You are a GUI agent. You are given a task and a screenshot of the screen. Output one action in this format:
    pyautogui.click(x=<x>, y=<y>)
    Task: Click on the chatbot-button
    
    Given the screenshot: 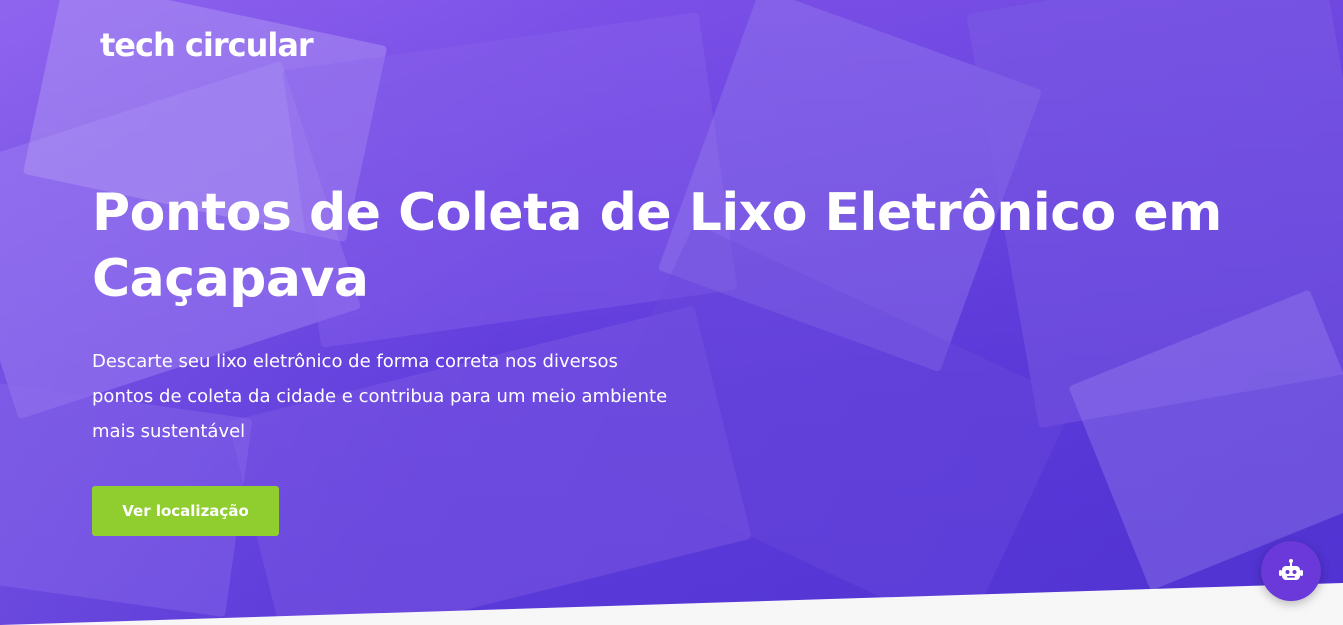 What is the action you would take?
    pyautogui.click(x=1291, y=571)
    